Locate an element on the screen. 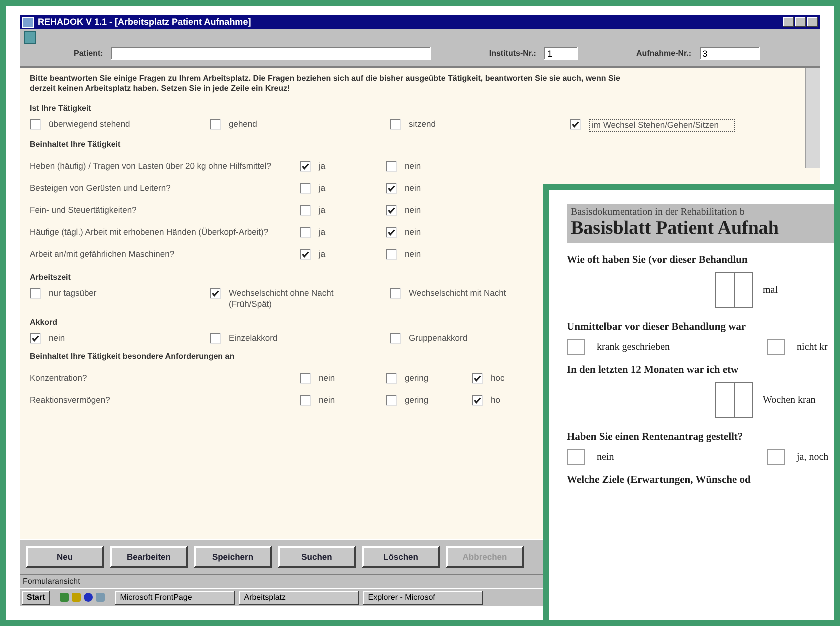 This screenshot has width=840, height=626. input-field: 1 is located at coordinates (561, 53).